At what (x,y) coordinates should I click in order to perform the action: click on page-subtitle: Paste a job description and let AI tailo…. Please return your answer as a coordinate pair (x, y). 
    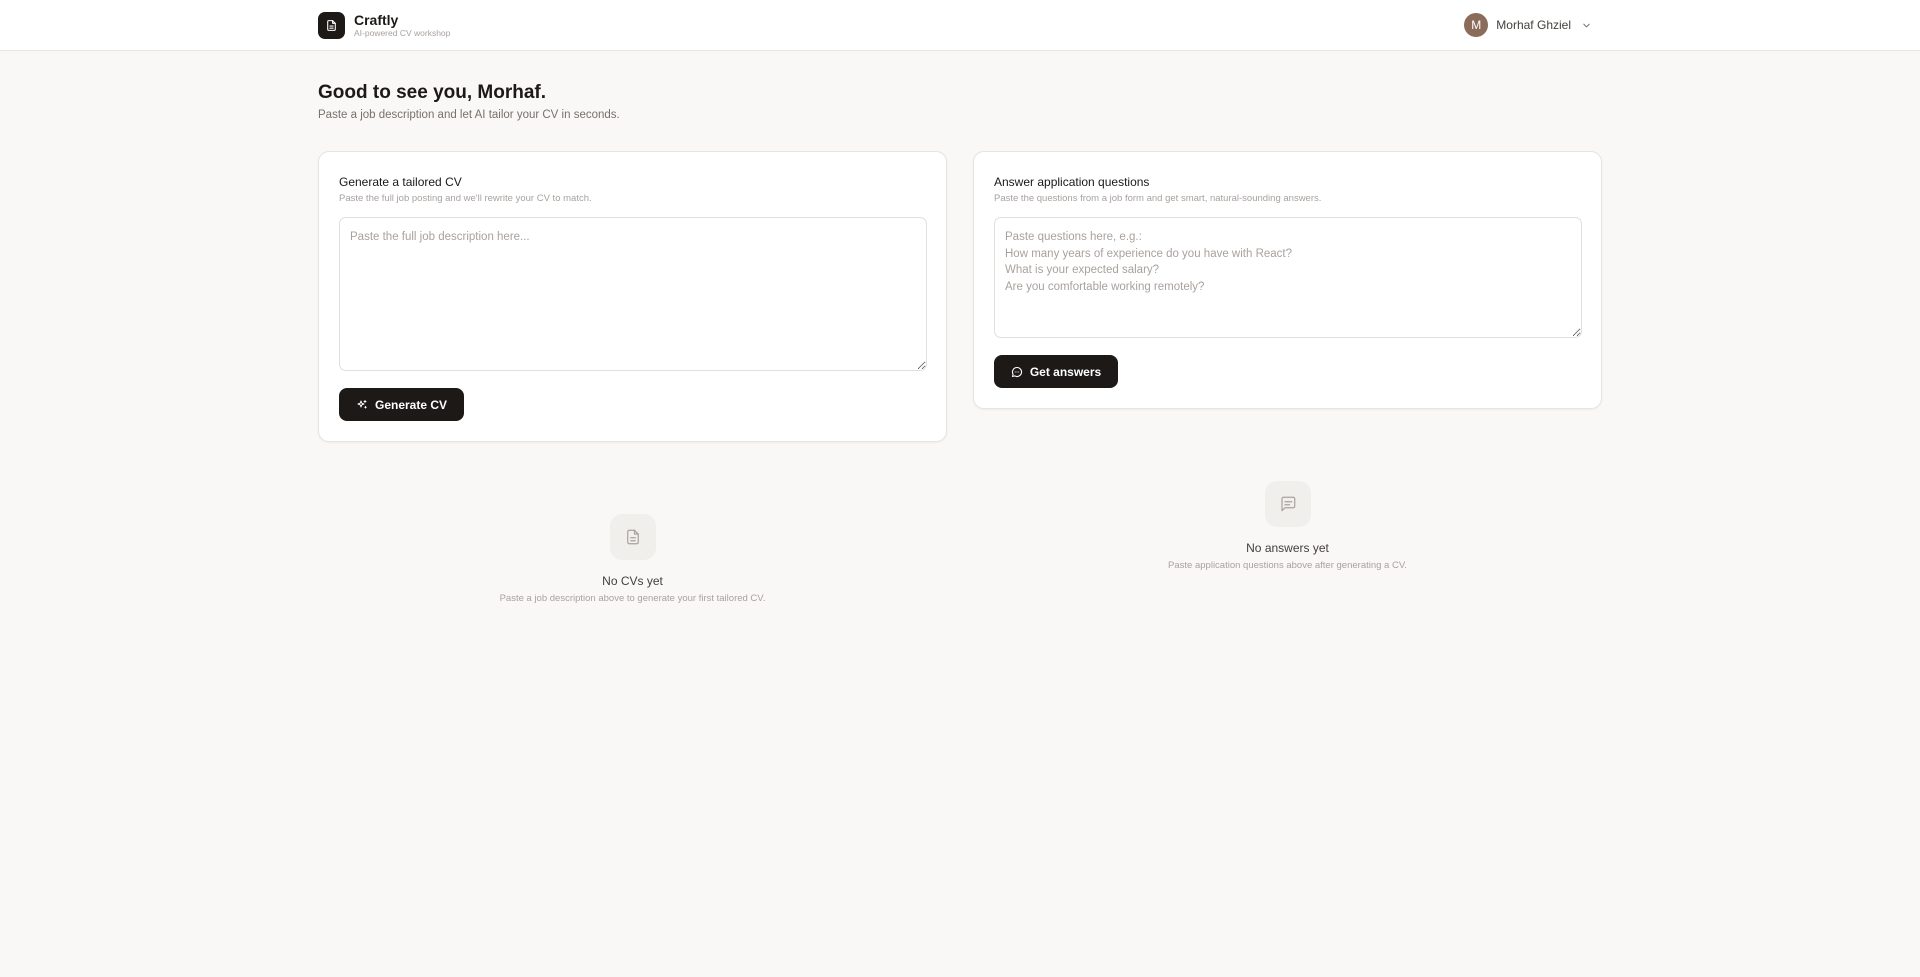
    Looking at the image, I should click on (469, 115).